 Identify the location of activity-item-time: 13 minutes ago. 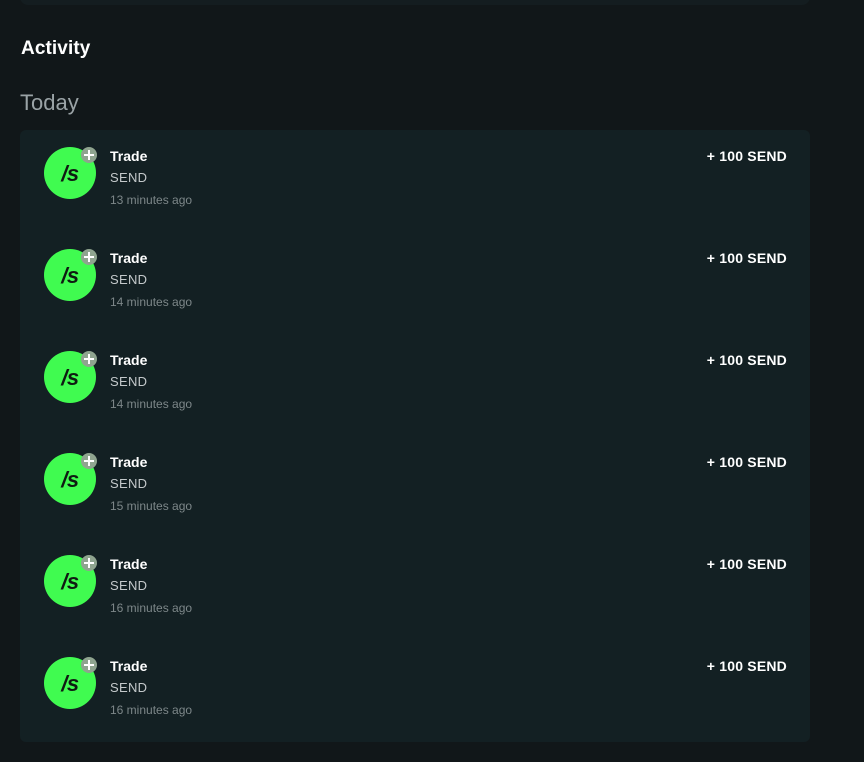
(151, 200).